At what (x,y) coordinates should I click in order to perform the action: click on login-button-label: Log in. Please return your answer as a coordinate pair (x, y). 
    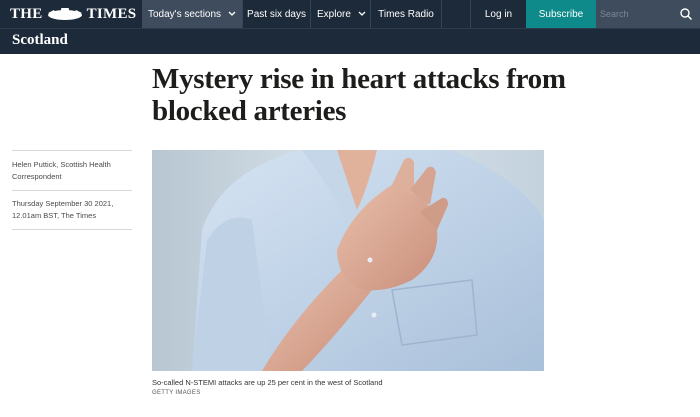
    Looking at the image, I should click on (498, 14).